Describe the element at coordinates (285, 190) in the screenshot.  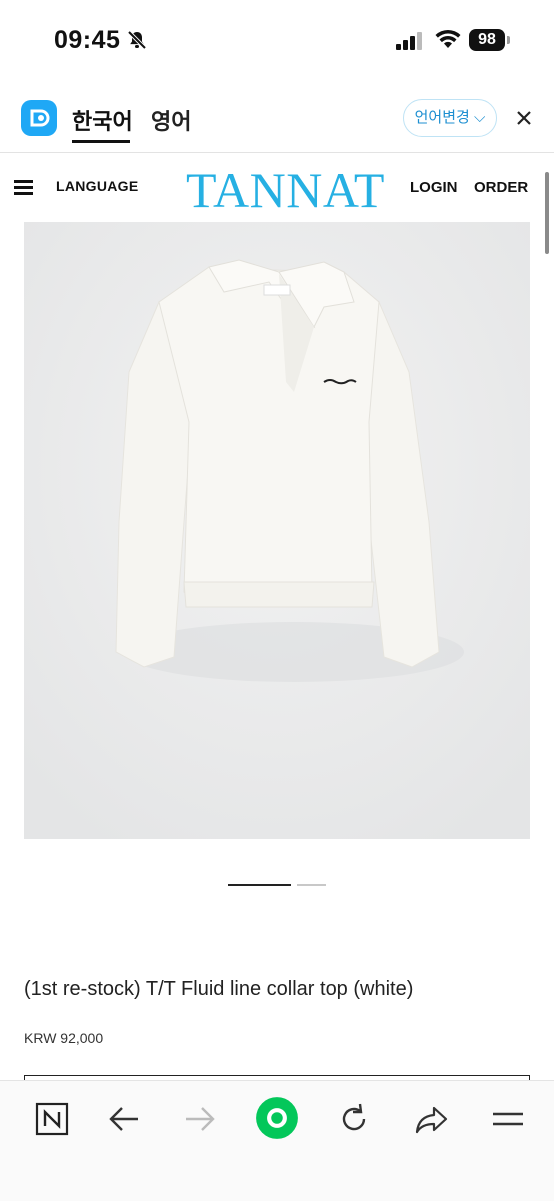
I see `site-logo: TANNAT` at that location.